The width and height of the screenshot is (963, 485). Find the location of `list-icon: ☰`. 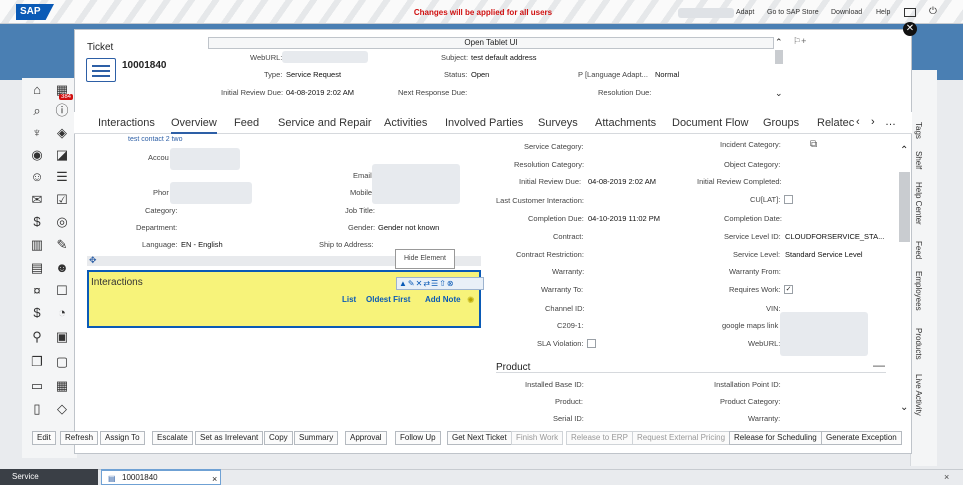

list-icon: ☰ is located at coordinates (62, 177).